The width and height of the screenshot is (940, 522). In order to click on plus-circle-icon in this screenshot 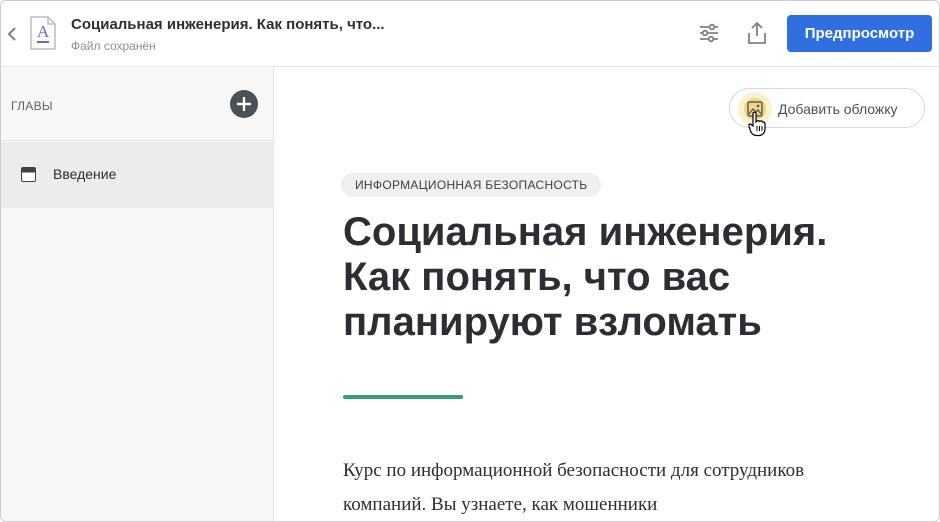, I will do `click(244, 104)`.